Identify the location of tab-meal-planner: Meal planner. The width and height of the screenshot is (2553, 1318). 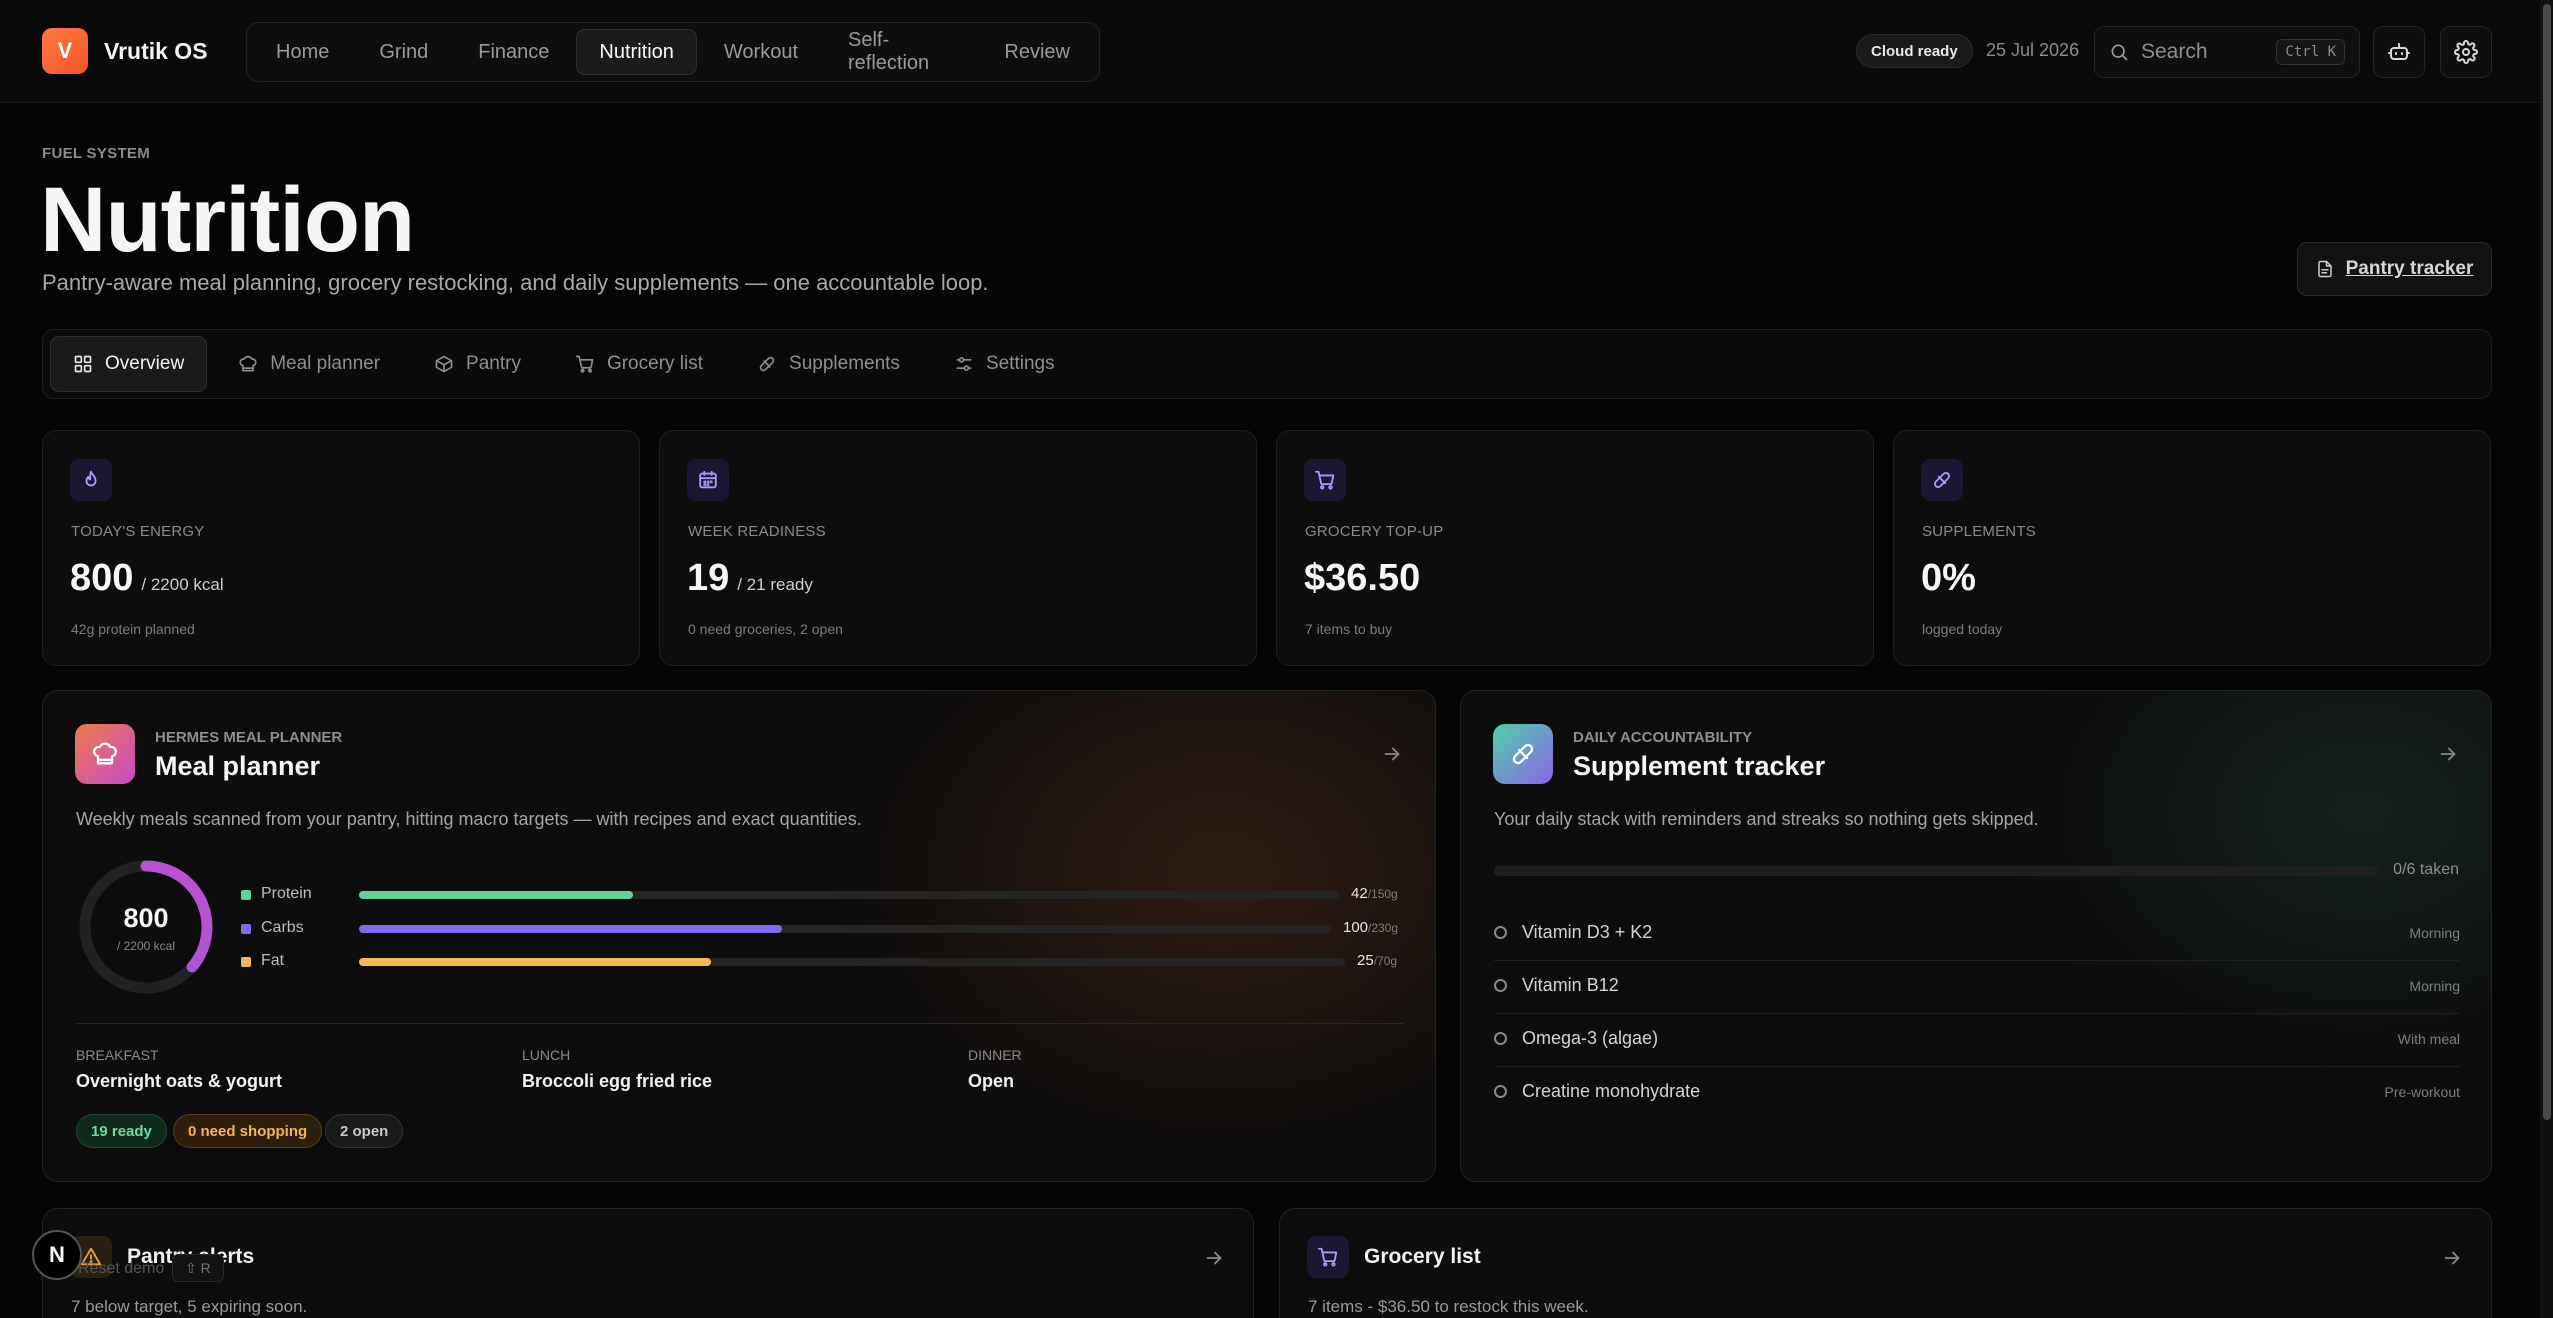
(309, 364).